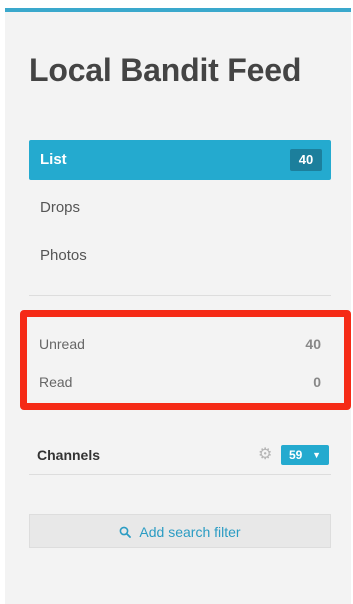  I want to click on search-filter-label: Add search filter, so click(190, 532).